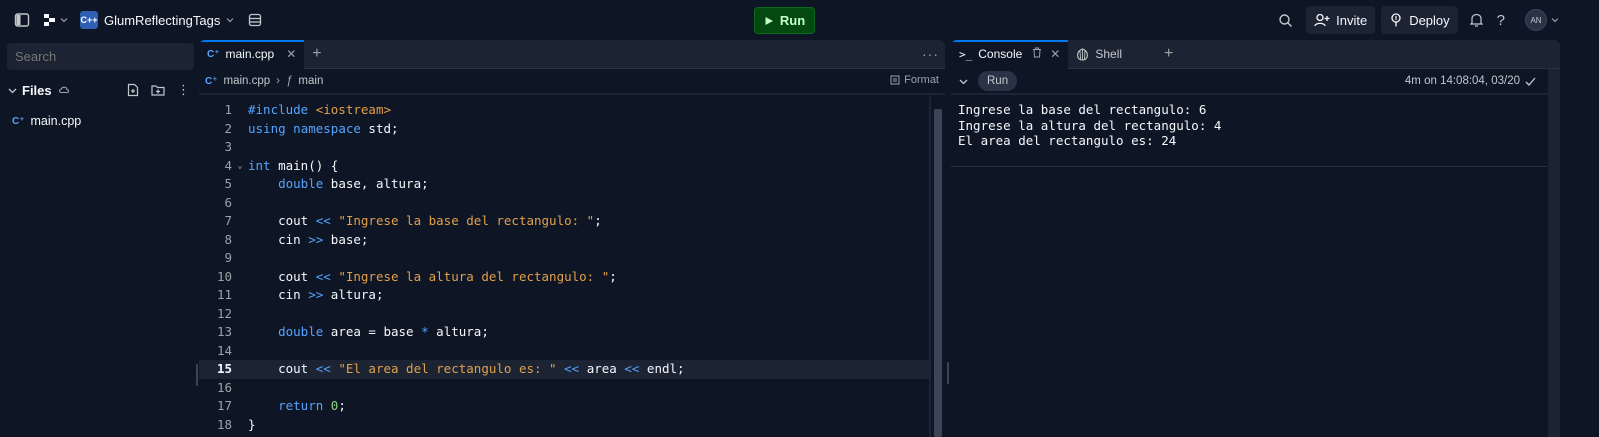  What do you see at coordinates (228, 128) in the screenshot?
I see `line-number: 2` at bounding box center [228, 128].